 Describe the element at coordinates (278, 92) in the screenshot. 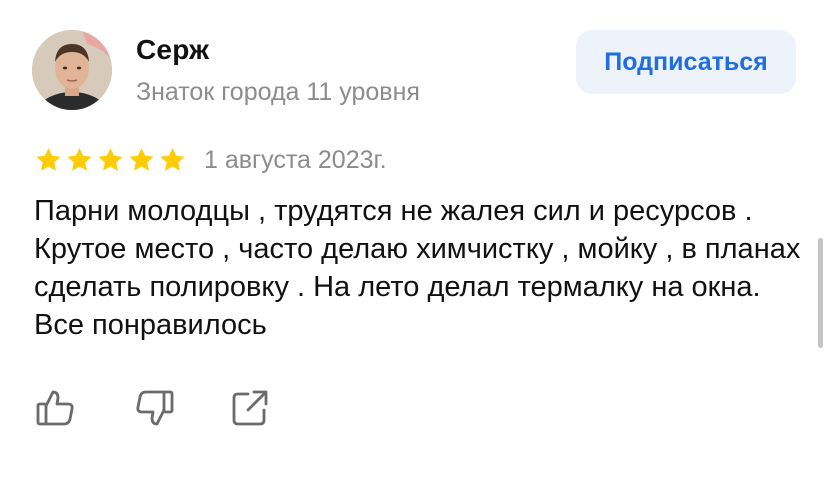

I see `author-level: Знаток города 11 уровня` at that location.